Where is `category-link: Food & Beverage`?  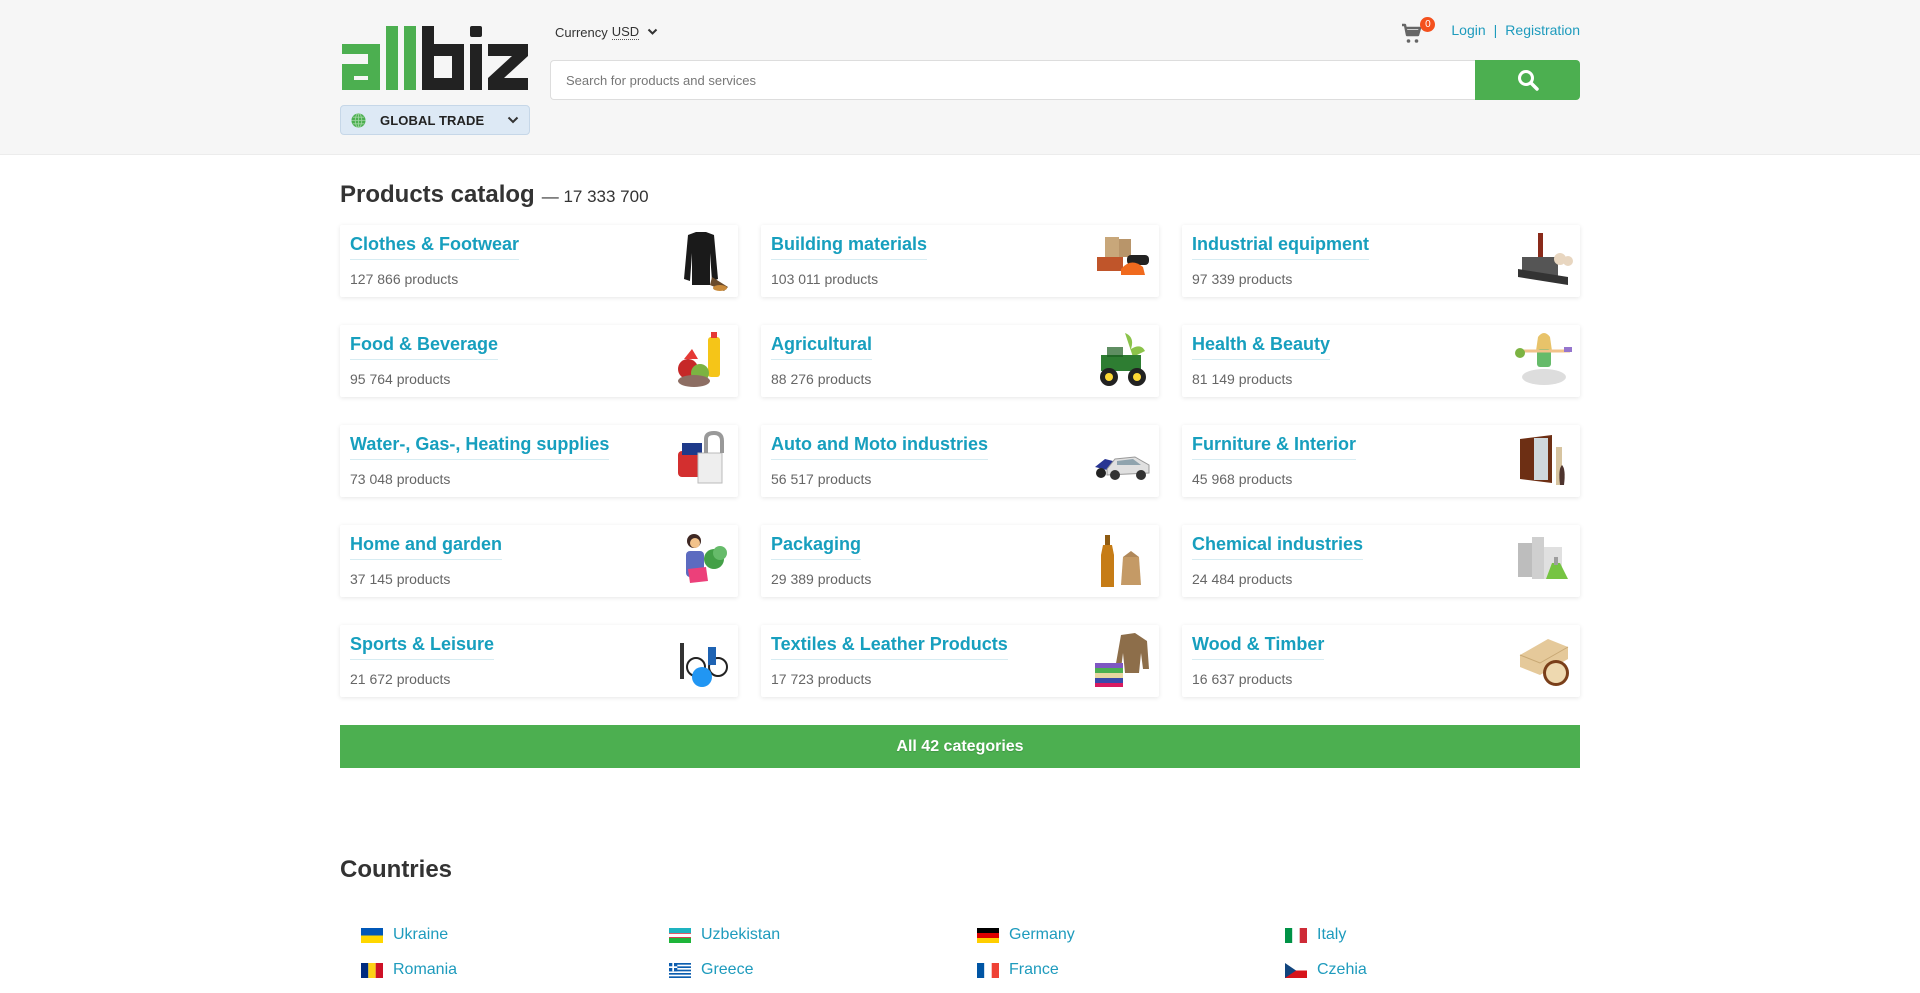
category-link: Food & Beverage is located at coordinates (424, 347).